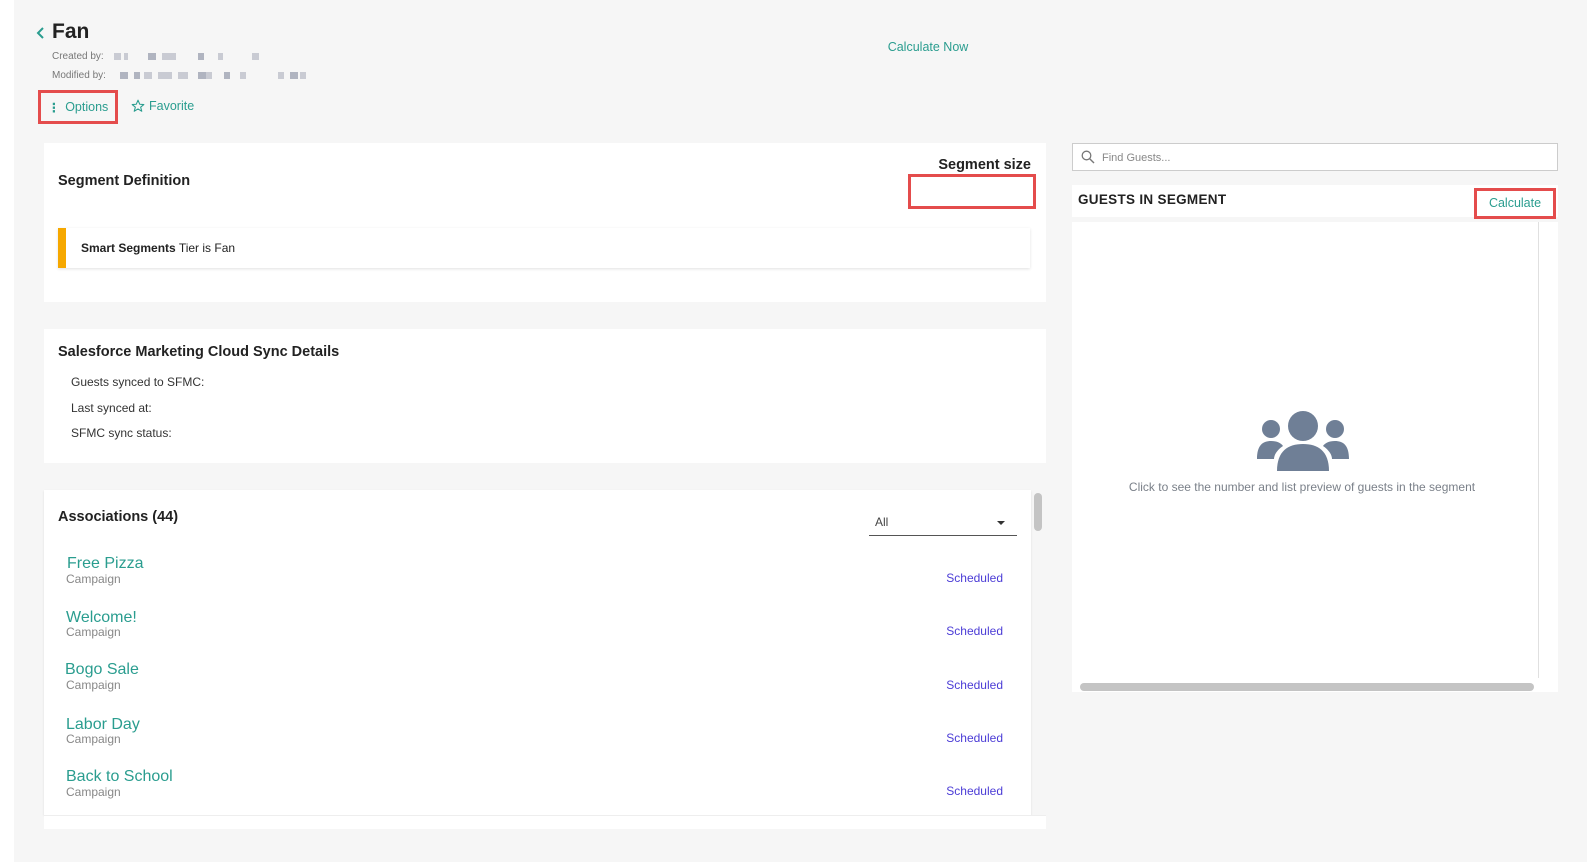  I want to click on sfmc-guests-synced: Guests synced to SFMC:, so click(138, 382).